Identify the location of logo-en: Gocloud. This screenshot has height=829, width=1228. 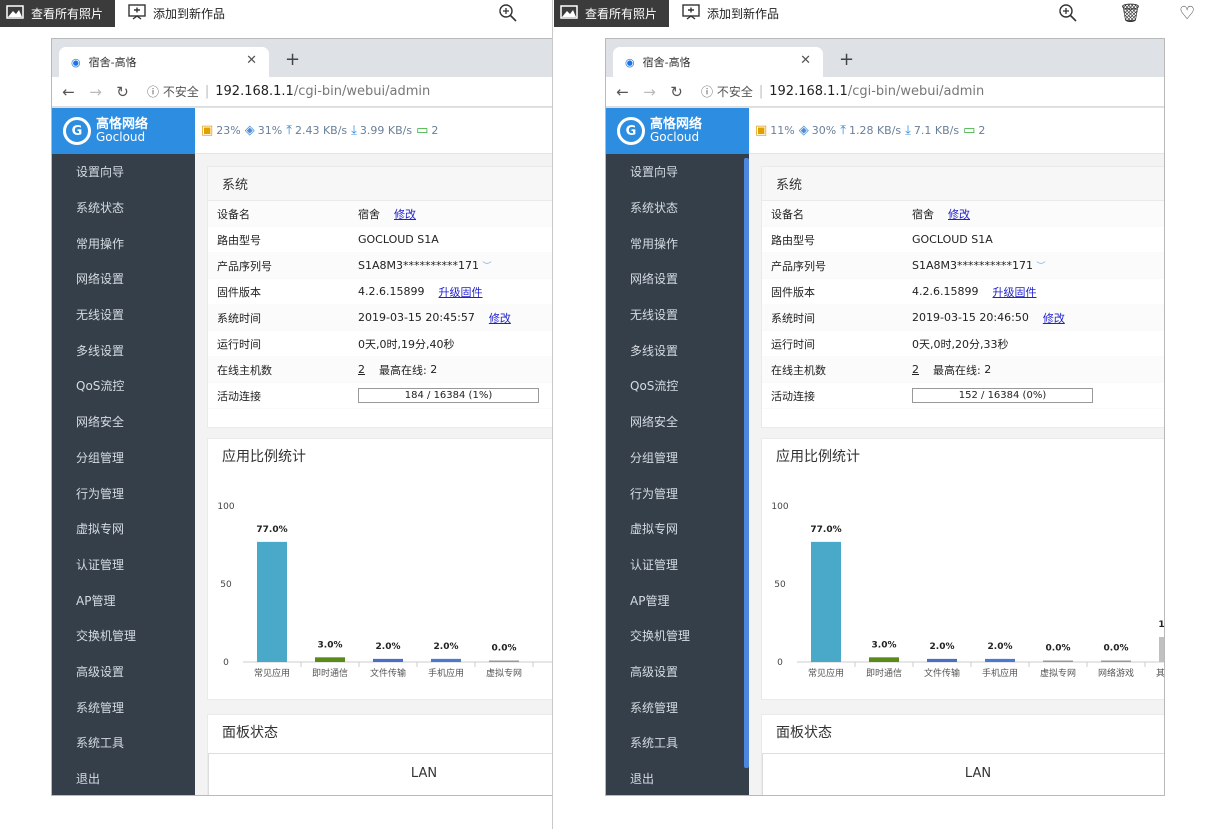
(121, 137).